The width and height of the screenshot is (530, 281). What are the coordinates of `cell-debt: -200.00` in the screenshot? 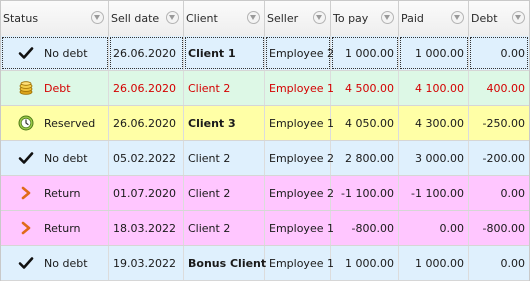 It's located at (499, 158).